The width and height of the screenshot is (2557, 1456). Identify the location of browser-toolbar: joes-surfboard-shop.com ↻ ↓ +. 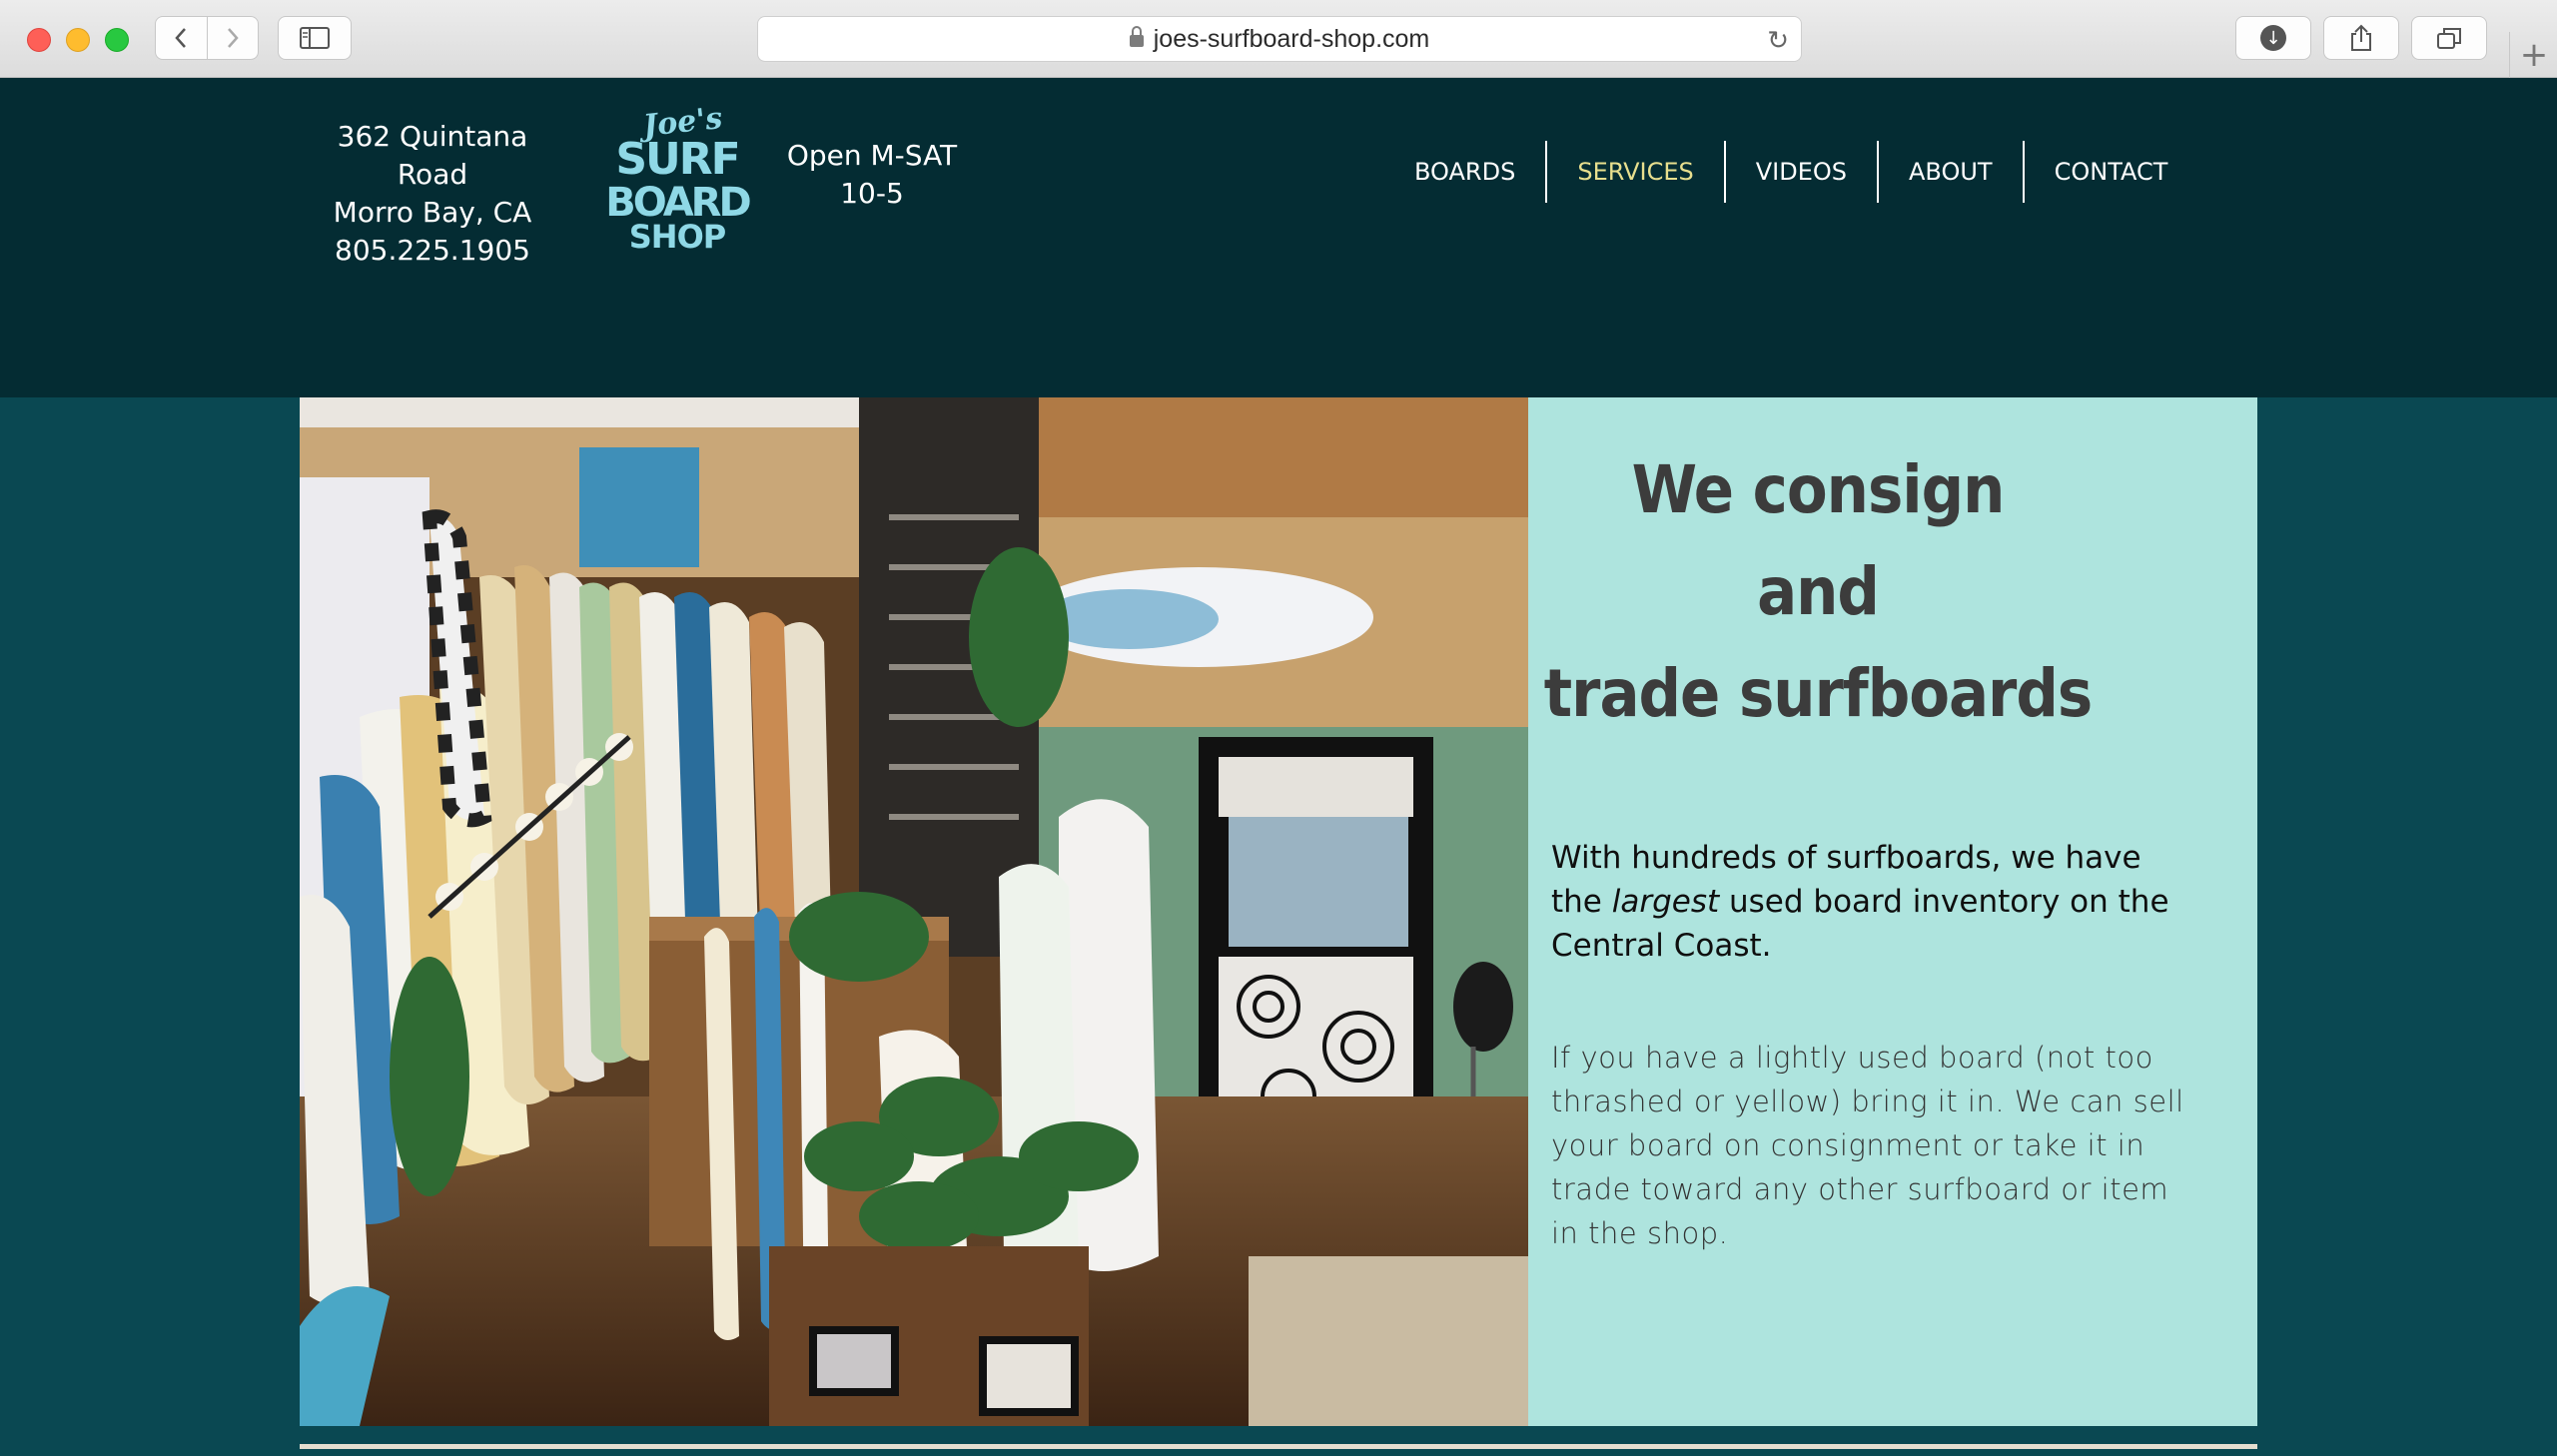
(1278, 39).